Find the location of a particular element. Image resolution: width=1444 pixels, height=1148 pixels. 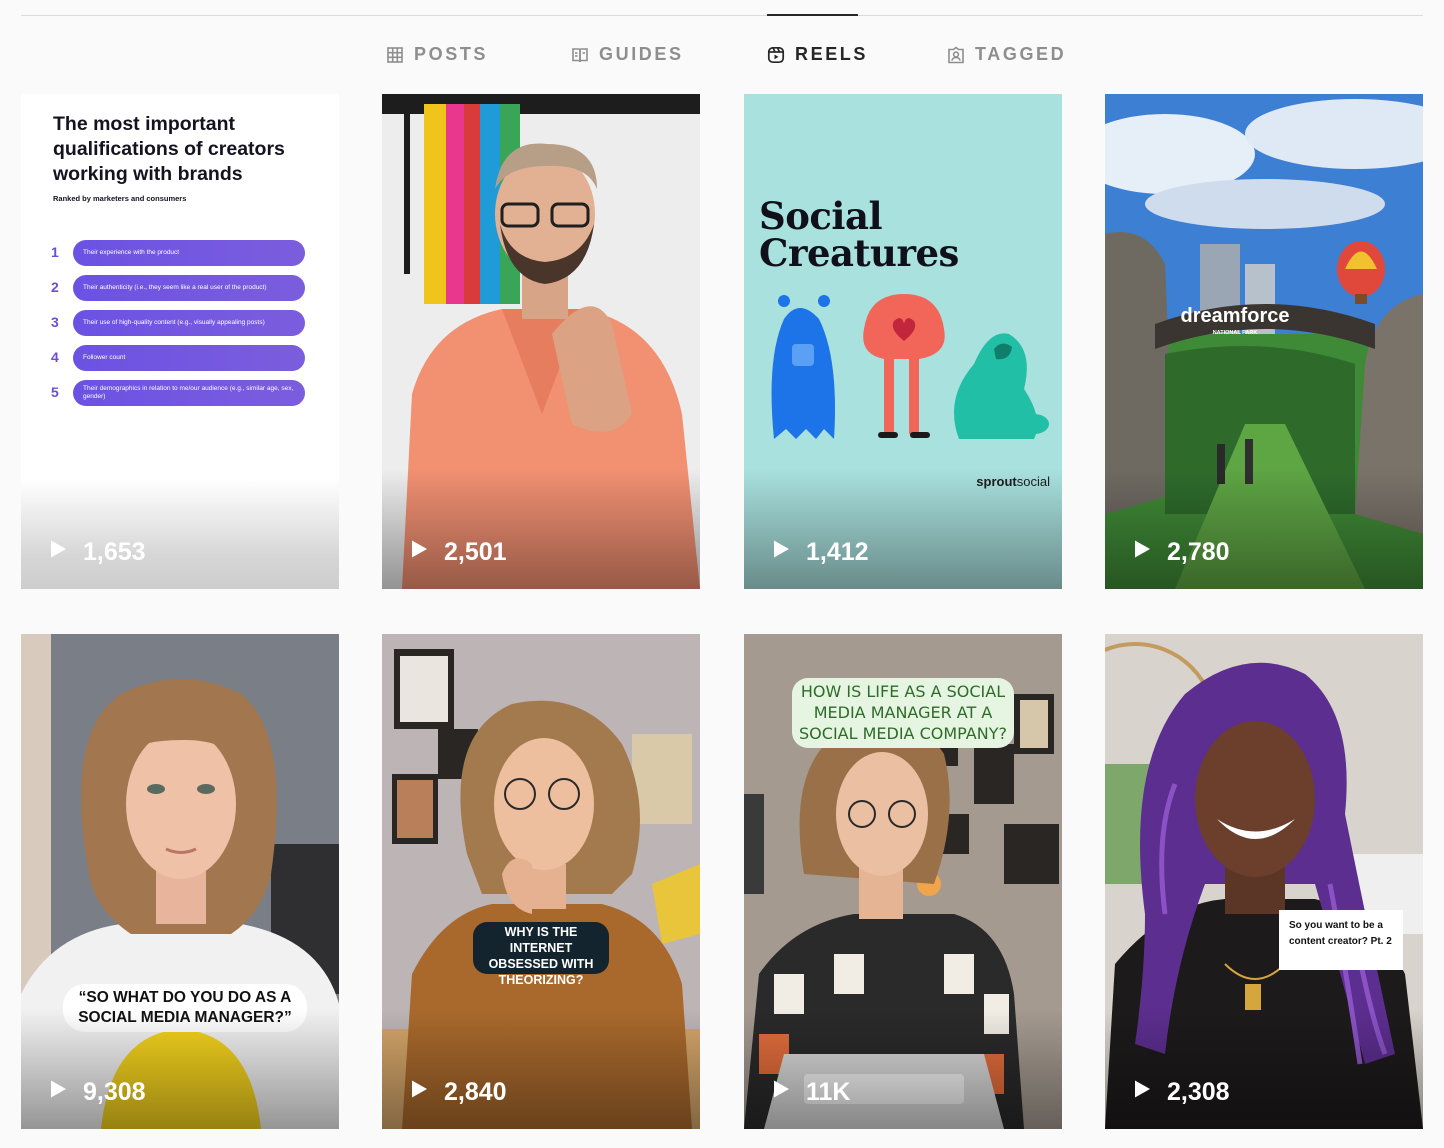

profile-divider is located at coordinates (722, 15).